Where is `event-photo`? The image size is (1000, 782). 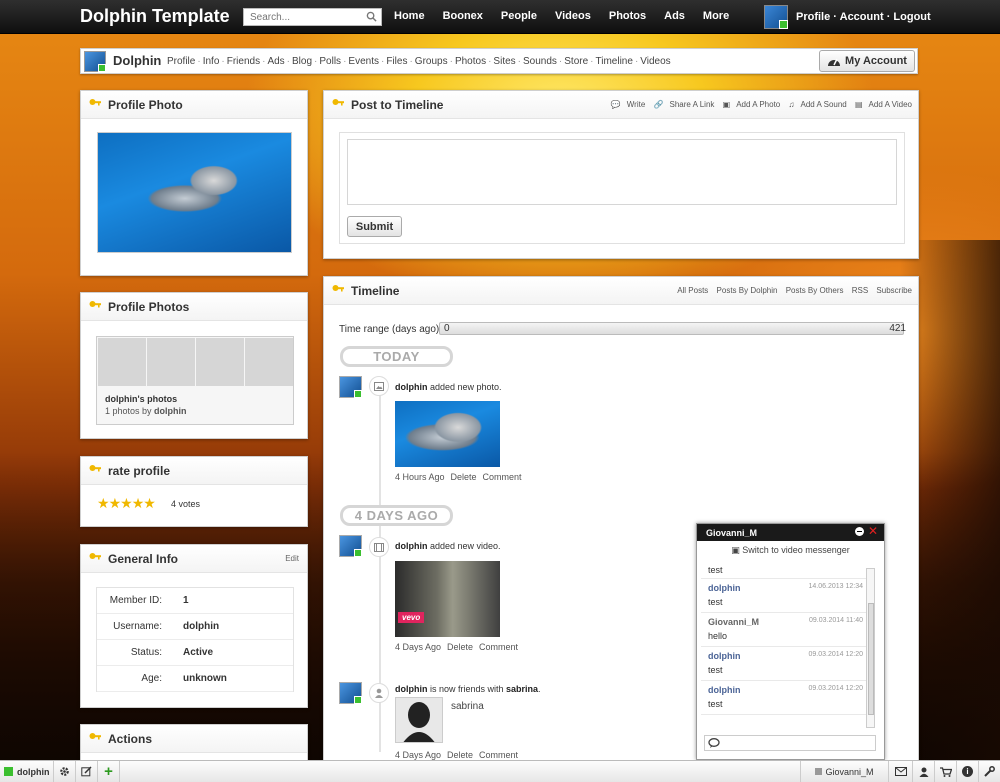
event-photo is located at coordinates (447, 434).